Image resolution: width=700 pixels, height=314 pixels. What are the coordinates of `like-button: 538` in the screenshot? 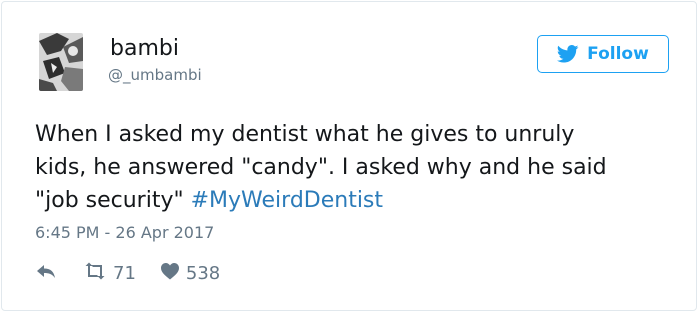 It's located at (190, 273).